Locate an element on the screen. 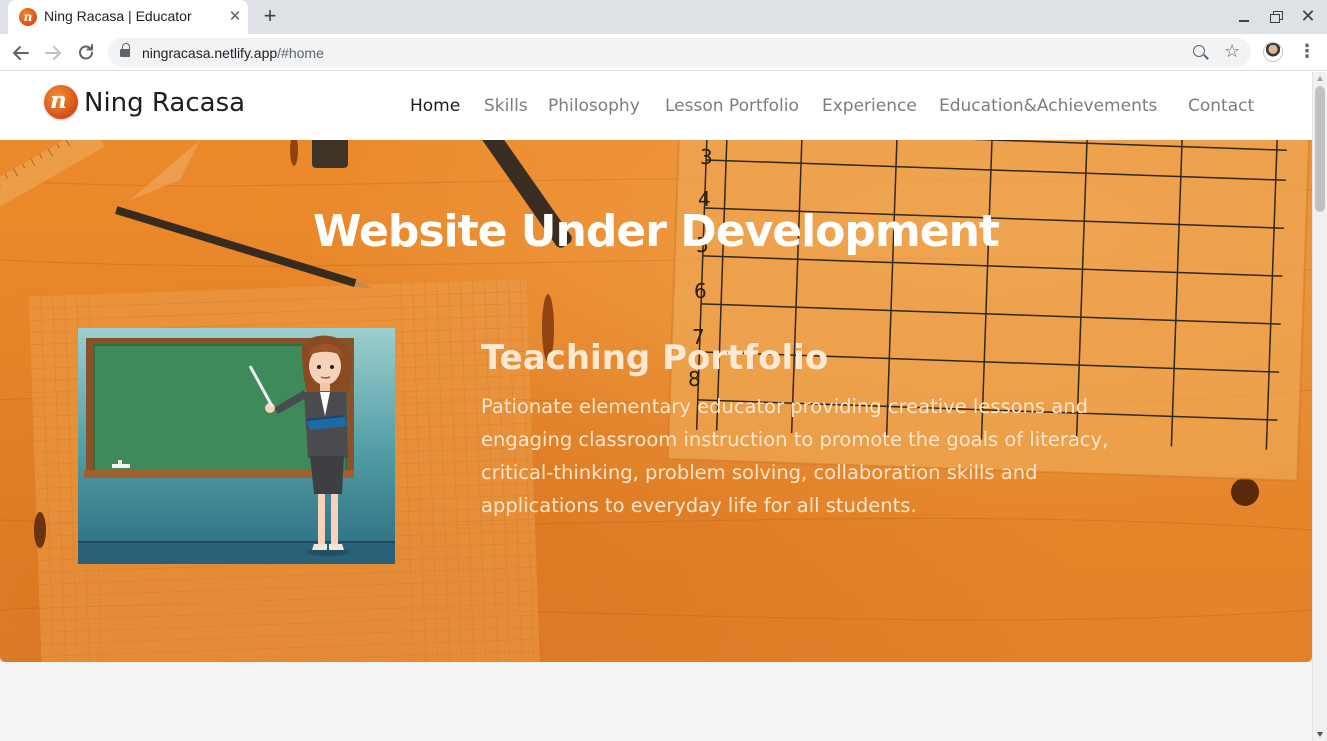  browser-menu-icon: ⋮ is located at coordinates (1307, 52).